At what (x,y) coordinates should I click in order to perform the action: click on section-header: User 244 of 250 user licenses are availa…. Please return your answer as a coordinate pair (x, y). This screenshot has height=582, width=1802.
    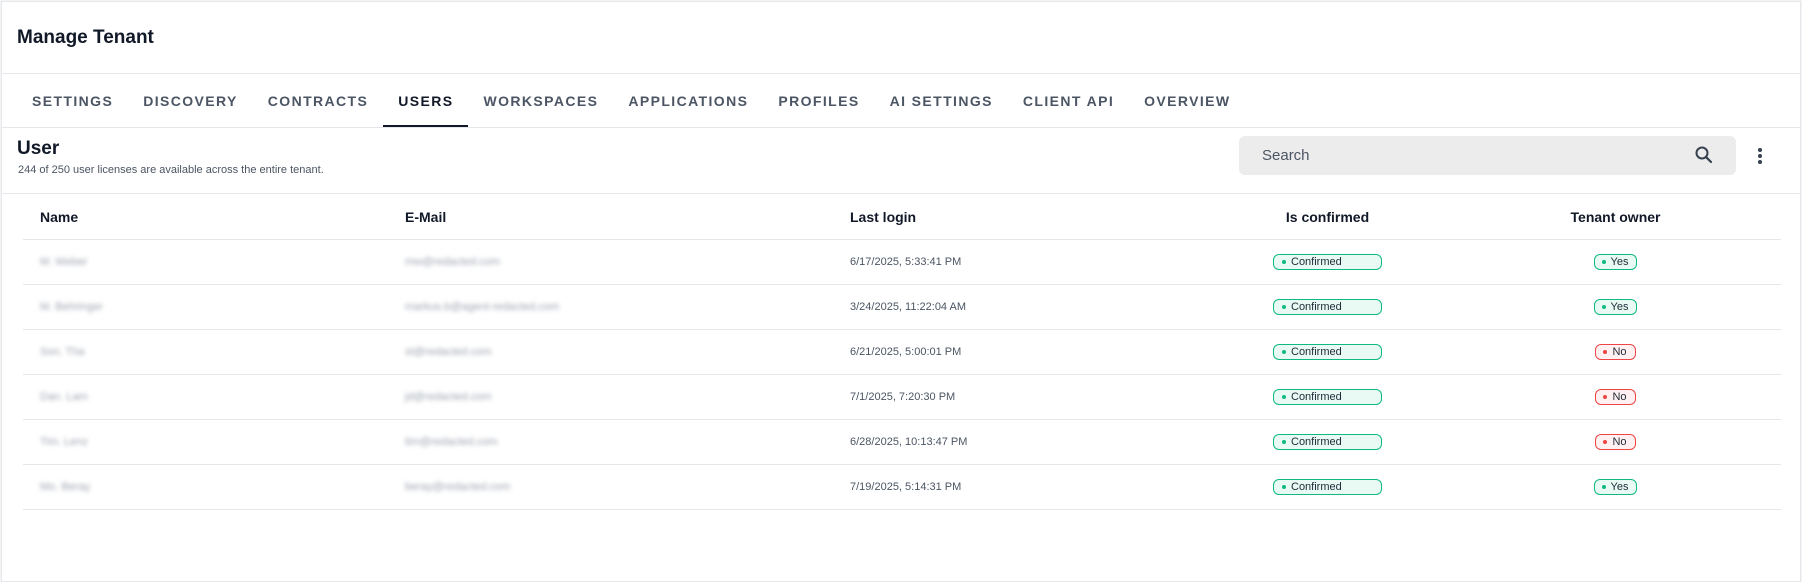
    Looking at the image, I should click on (901, 161).